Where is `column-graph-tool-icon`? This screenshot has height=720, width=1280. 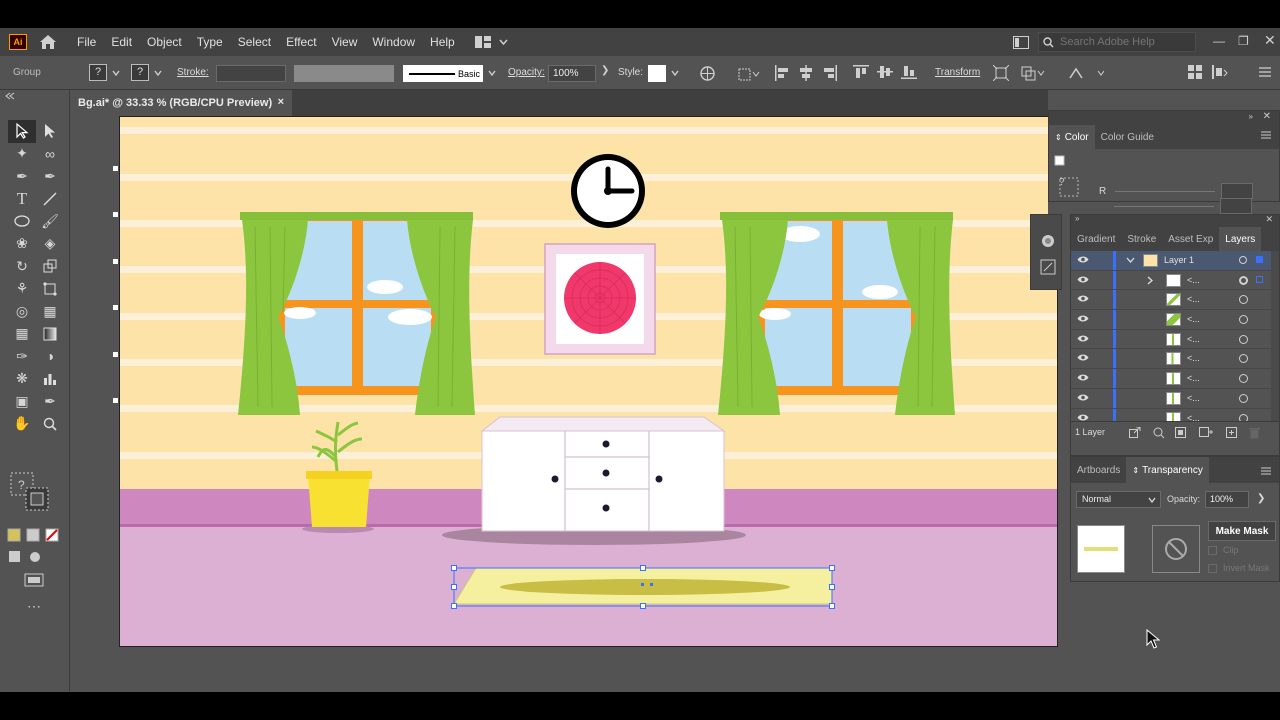 column-graph-tool-icon is located at coordinates (50, 379).